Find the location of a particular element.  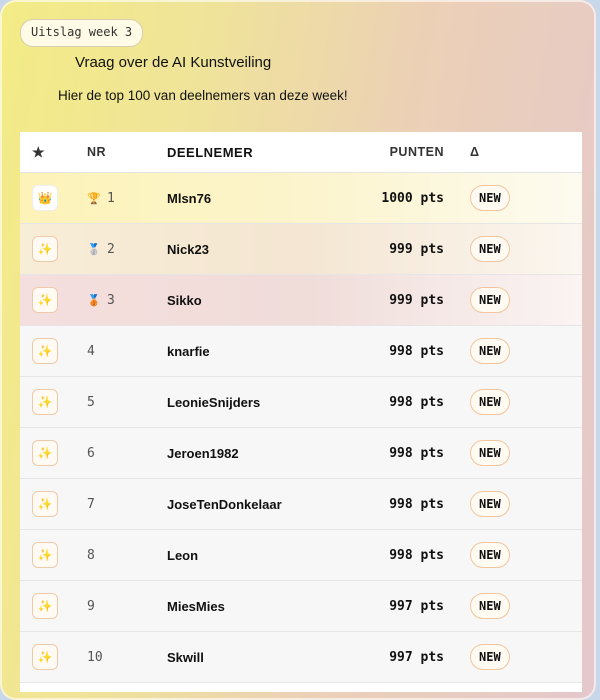

rank-cell: 6 is located at coordinates (127, 453).